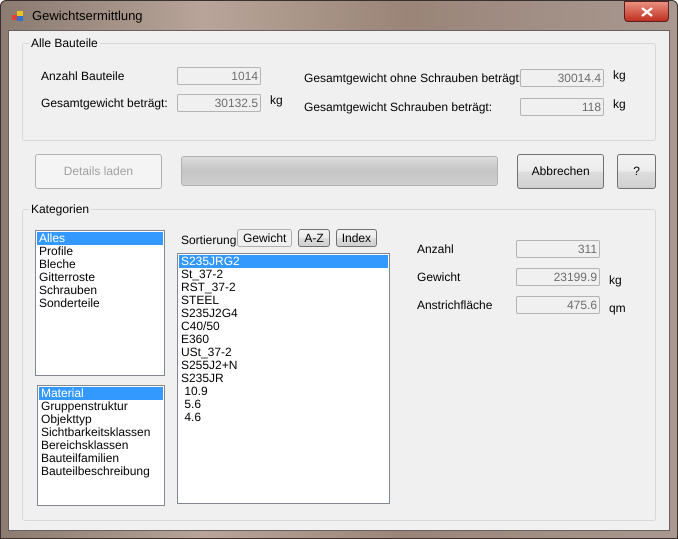 The height and width of the screenshot is (539, 678). What do you see at coordinates (283, 352) in the screenshot?
I see `list-item: USt_37-2` at bounding box center [283, 352].